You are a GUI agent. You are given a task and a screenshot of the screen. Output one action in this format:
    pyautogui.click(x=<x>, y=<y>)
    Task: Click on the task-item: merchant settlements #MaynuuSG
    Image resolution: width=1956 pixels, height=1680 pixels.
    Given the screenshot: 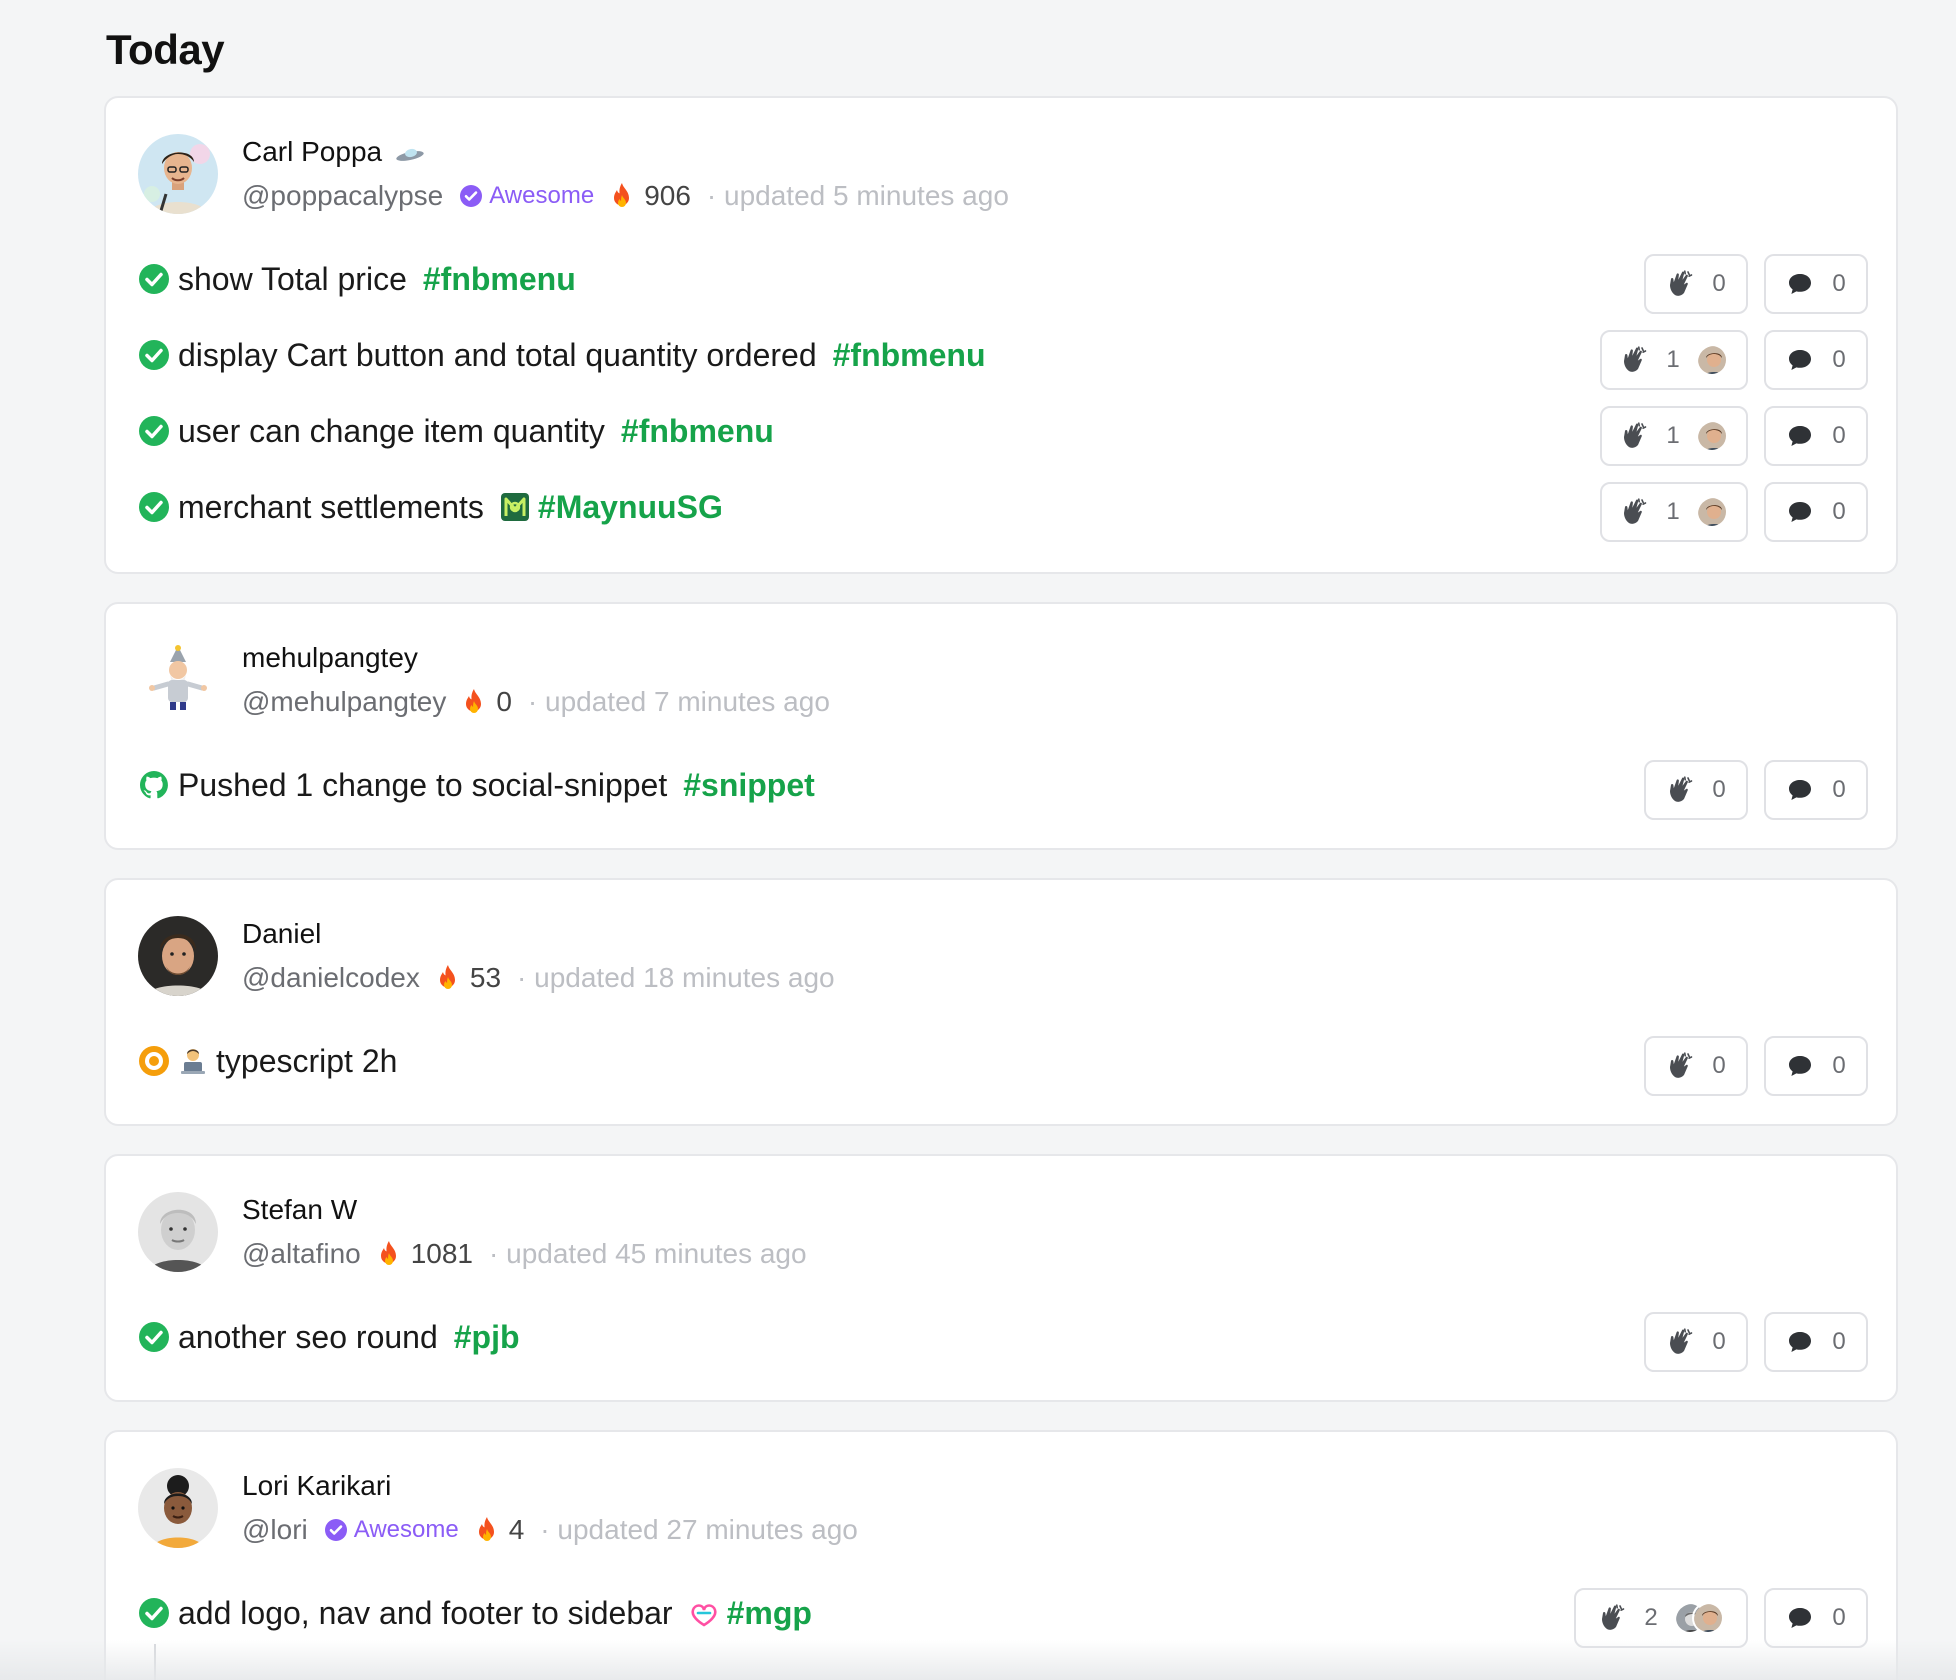 What is the action you would take?
    pyautogui.click(x=430, y=507)
    